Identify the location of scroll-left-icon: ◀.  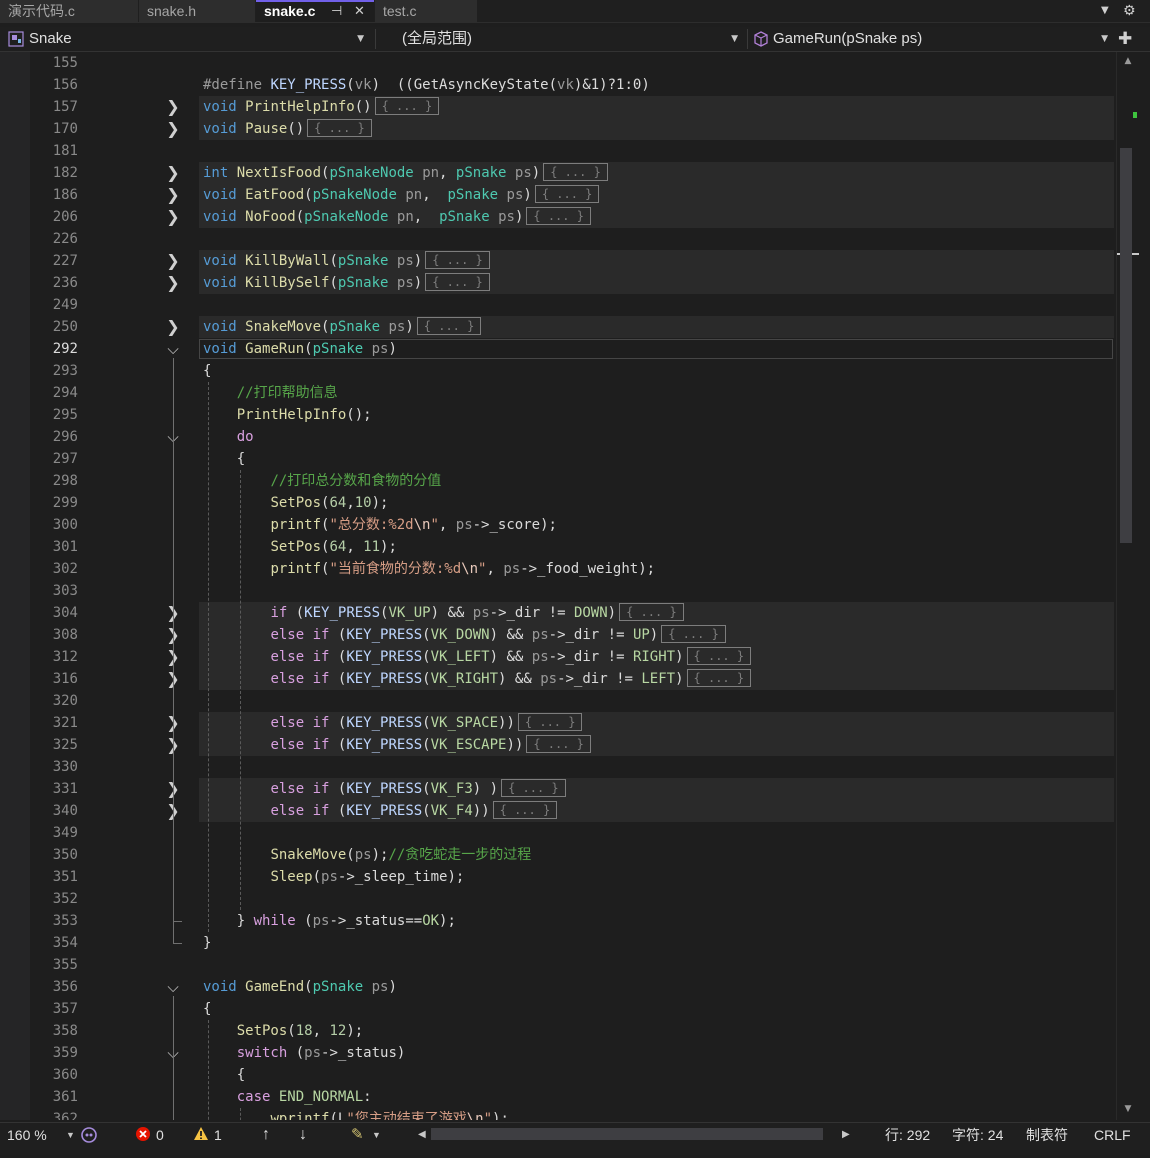
(422, 1139).